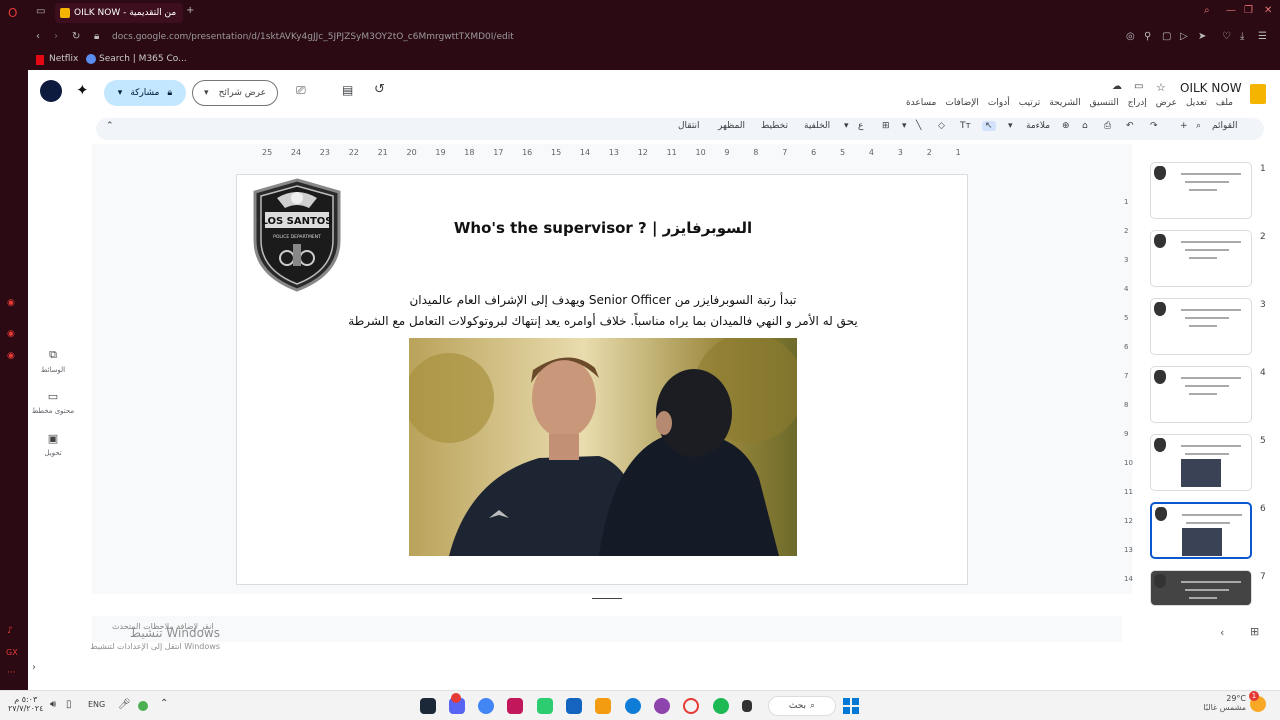 This screenshot has width=1280, height=720. I want to click on slideshow-dropdown-icon: ▾, so click(206, 93).